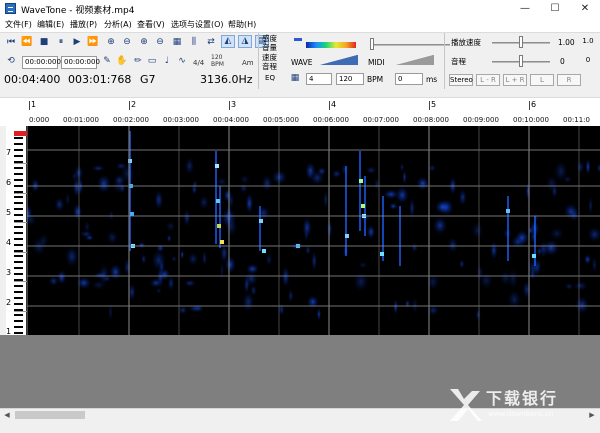 The image size is (600, 433). I want to click on ms-label: ms, so click(432, 79).